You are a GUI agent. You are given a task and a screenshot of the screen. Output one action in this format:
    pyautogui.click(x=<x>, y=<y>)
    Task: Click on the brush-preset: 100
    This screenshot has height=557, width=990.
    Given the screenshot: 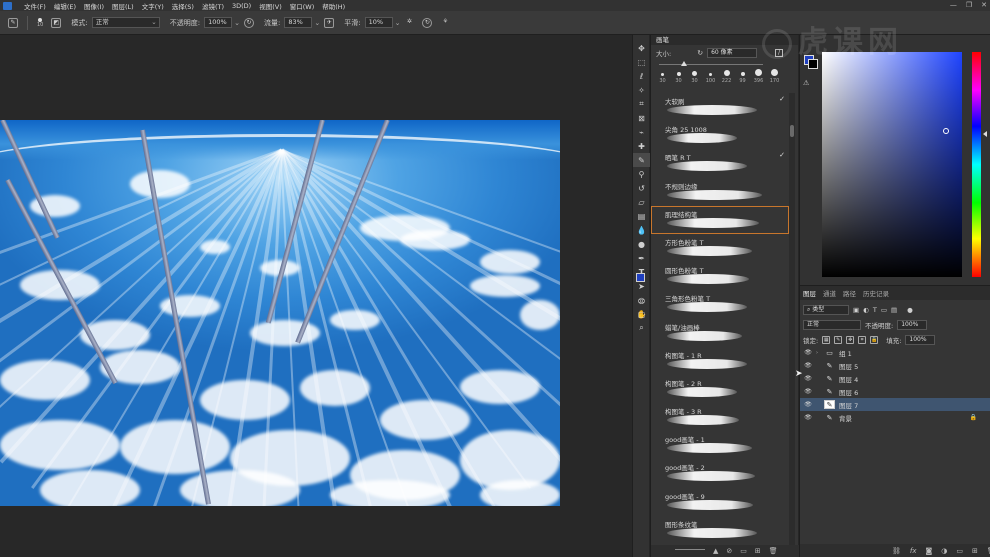 What is the action you would take?
    pyautogui.click(x=710, y=75)
    